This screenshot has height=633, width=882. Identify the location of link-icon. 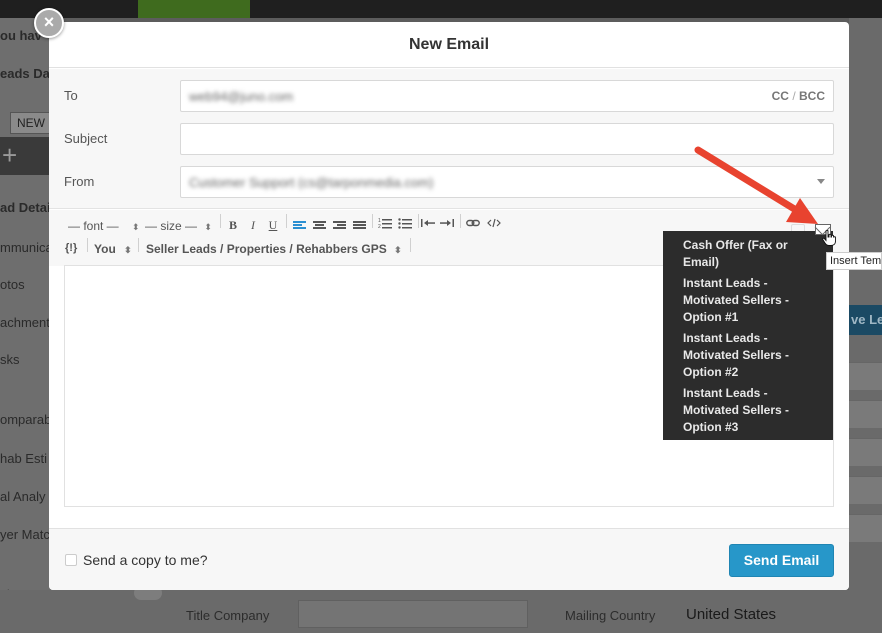
(473, 223).